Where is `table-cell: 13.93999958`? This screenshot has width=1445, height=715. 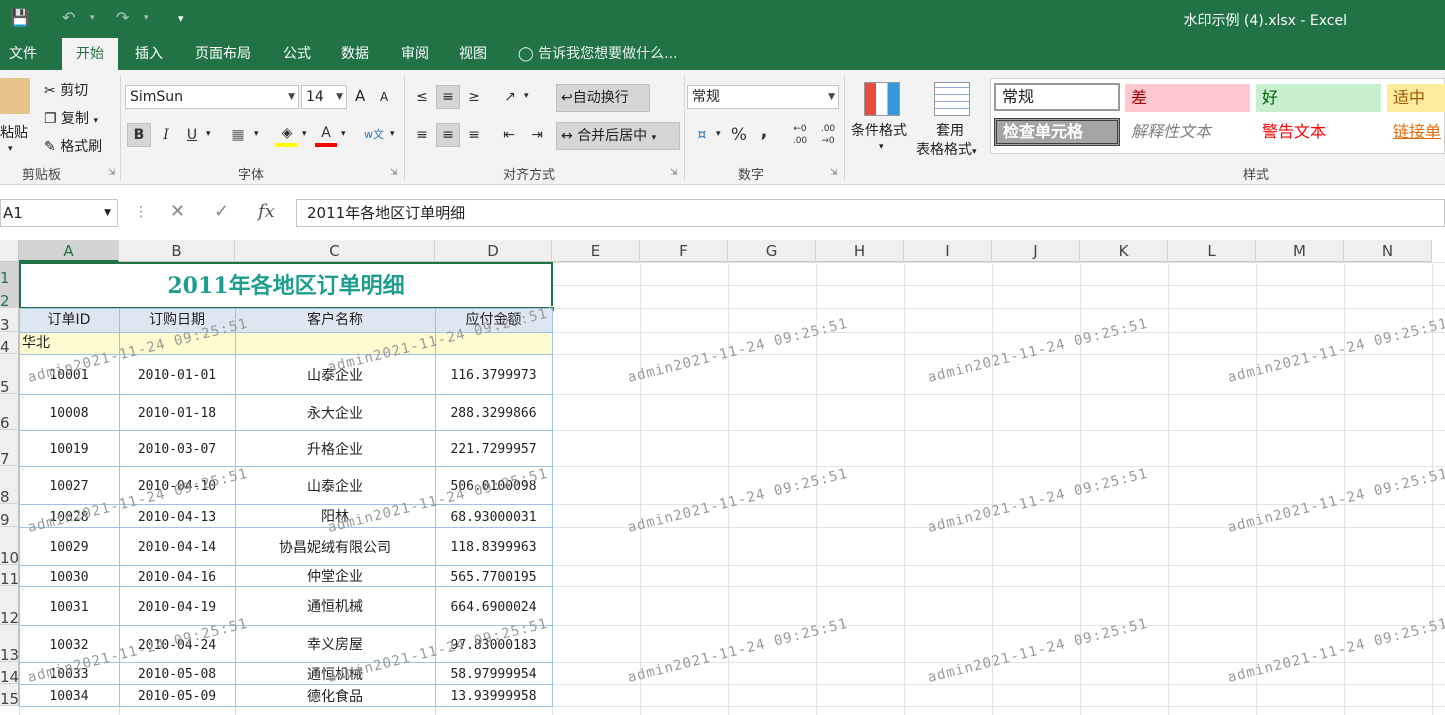
table-cell: 13.93999958 is located at coordinates (493, 695).